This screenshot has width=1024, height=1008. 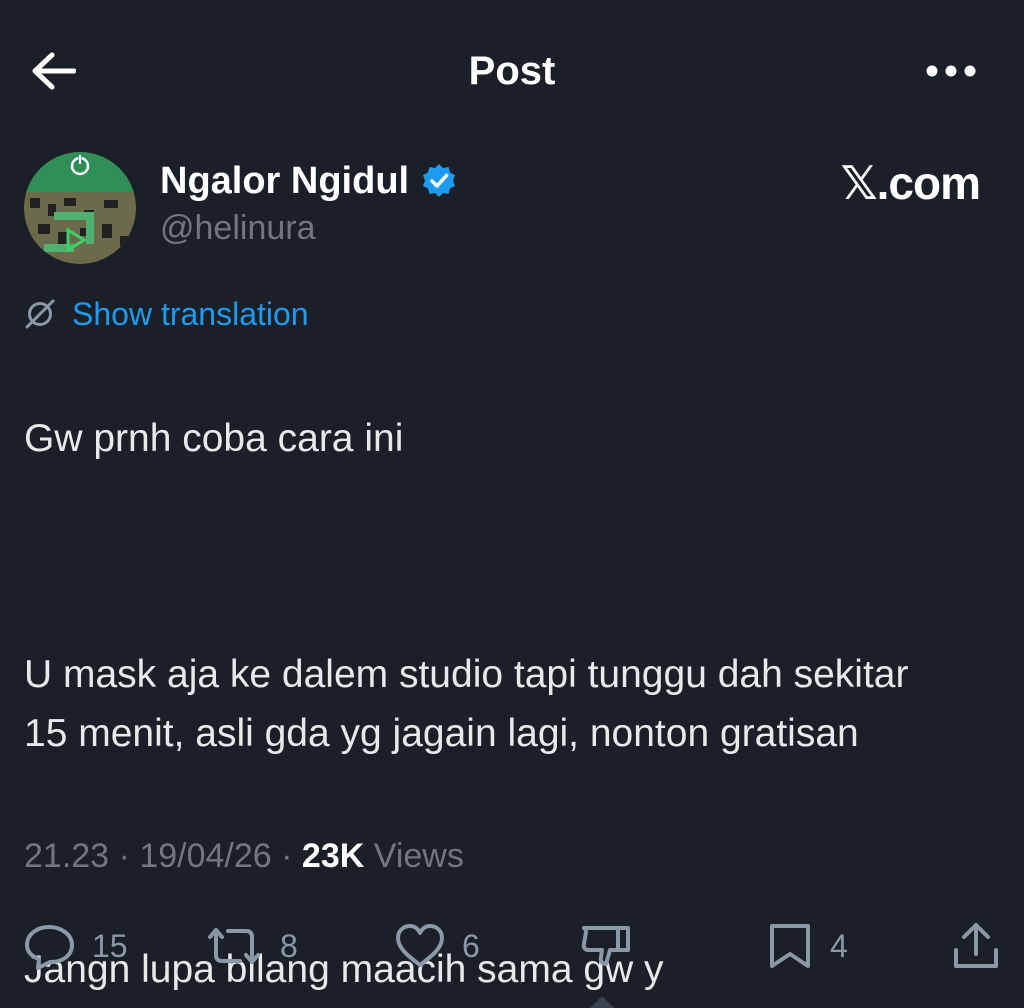 I want to click on views-count: 23K, so click(x=333, y=856).